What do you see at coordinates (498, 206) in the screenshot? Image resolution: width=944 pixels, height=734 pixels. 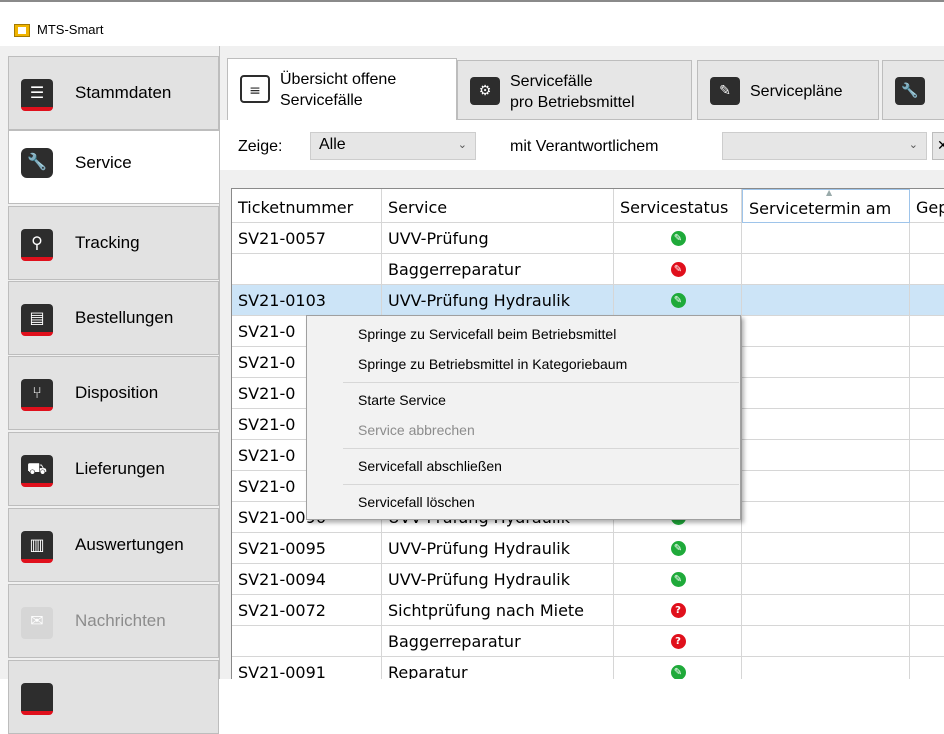 I see `column-header-service: Service` at bounding box center [498, 206].